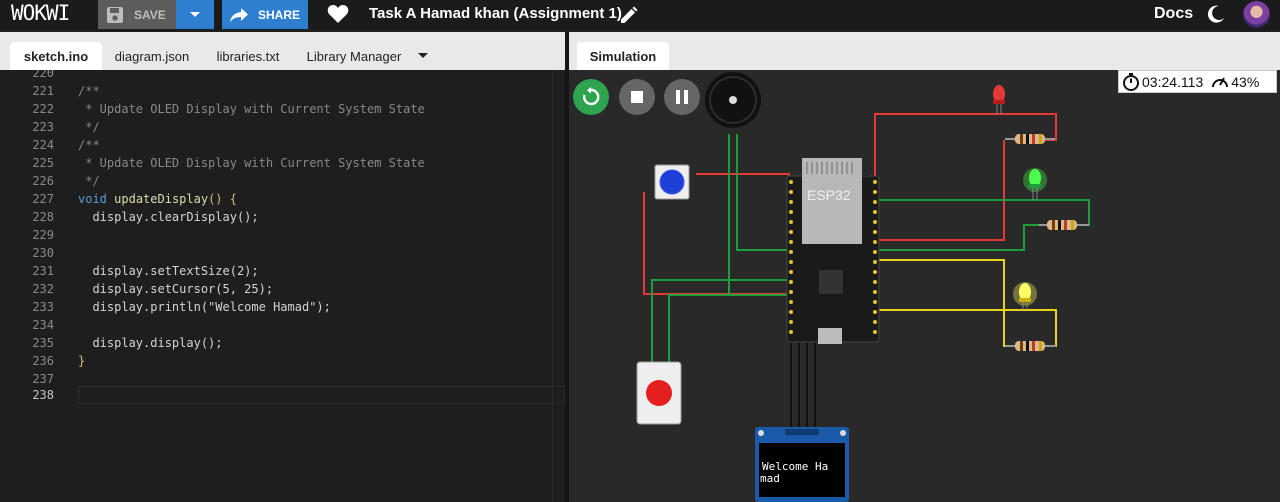 The image size is (1280, 502). I want to click on led-red, so click(999, 99).